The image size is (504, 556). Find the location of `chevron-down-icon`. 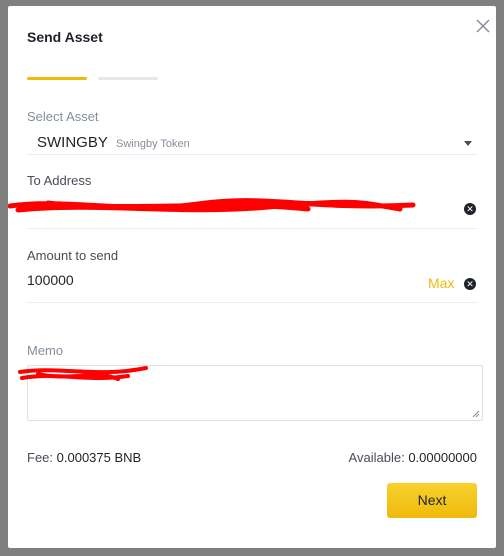

chevron-down-icon is located at coordinates (468, 143).